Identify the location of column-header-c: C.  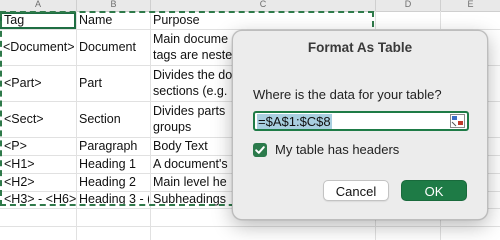
(263, 5).